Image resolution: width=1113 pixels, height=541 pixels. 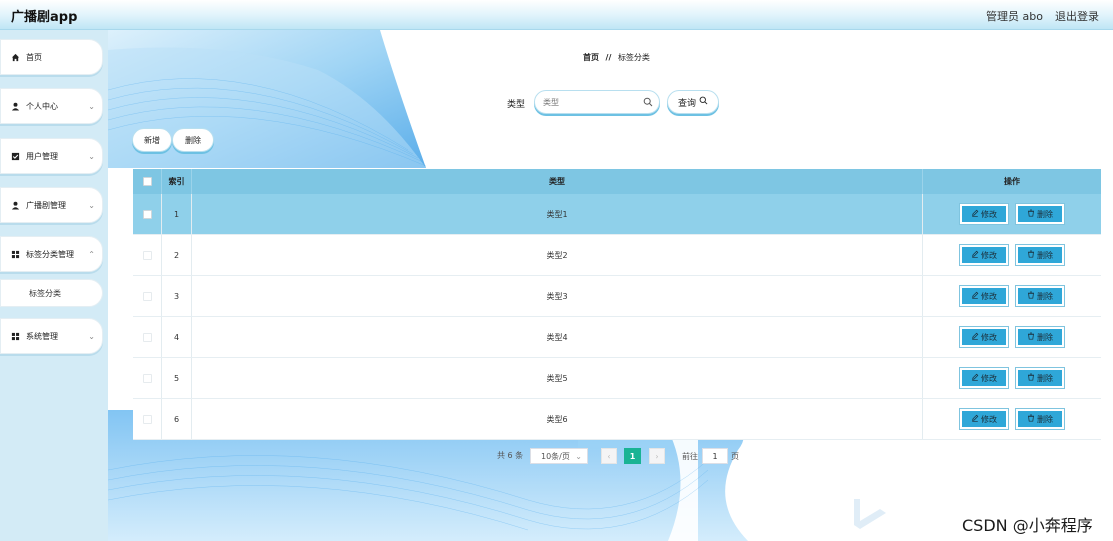 What do you see at coordinates (51, 57) in the screenshot?
I see `sidebar-item-home: 首页` at bounding box center [51, 57].